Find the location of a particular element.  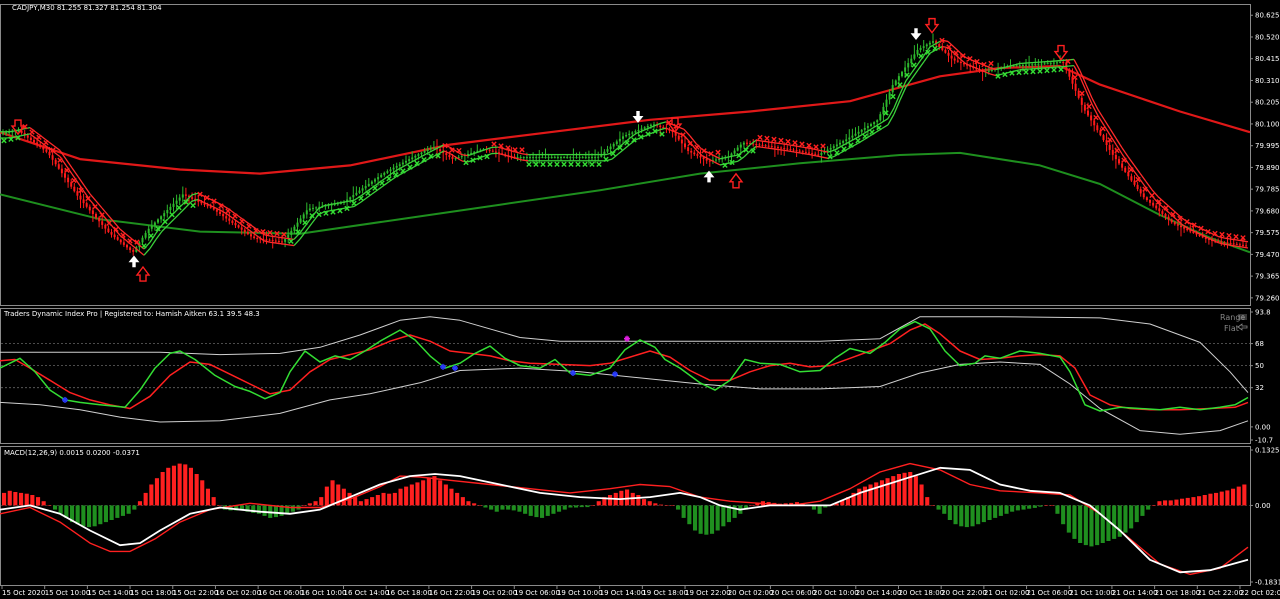

time-axis-label: 15 Oct 22:00 is located at coordinates (196, 593).